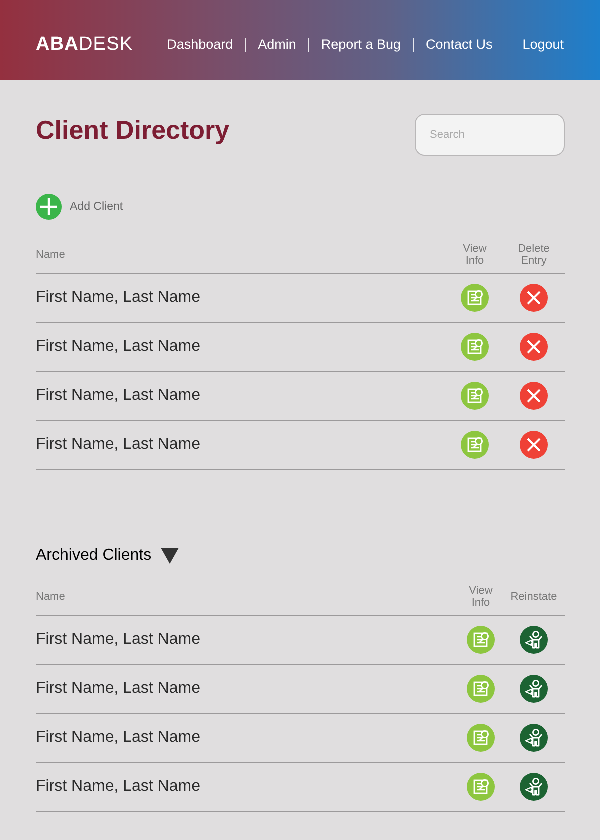 The height and width of the screenshot is (840, 600). Describe the element at coordinates (534, 254) in the screenshot. I see `column-header: Delete Entry` at that location.